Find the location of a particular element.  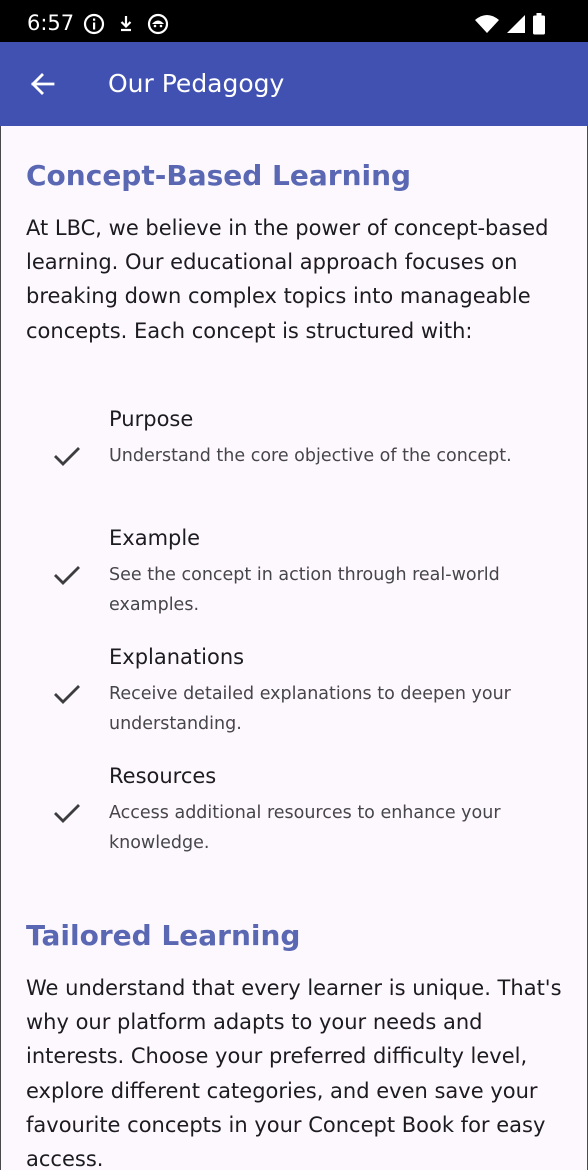

signal-icon is located at coordinates (516, 24).